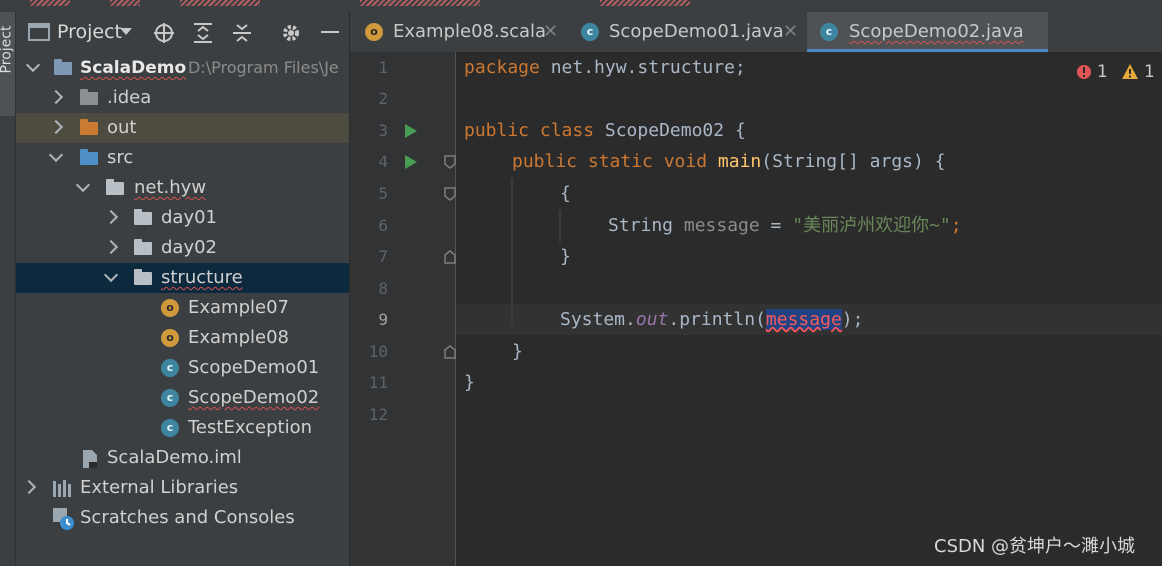 The width and height of the screenshot is (1162, 566). I want to click on tree-item-day02: day02, so click(182, 248).